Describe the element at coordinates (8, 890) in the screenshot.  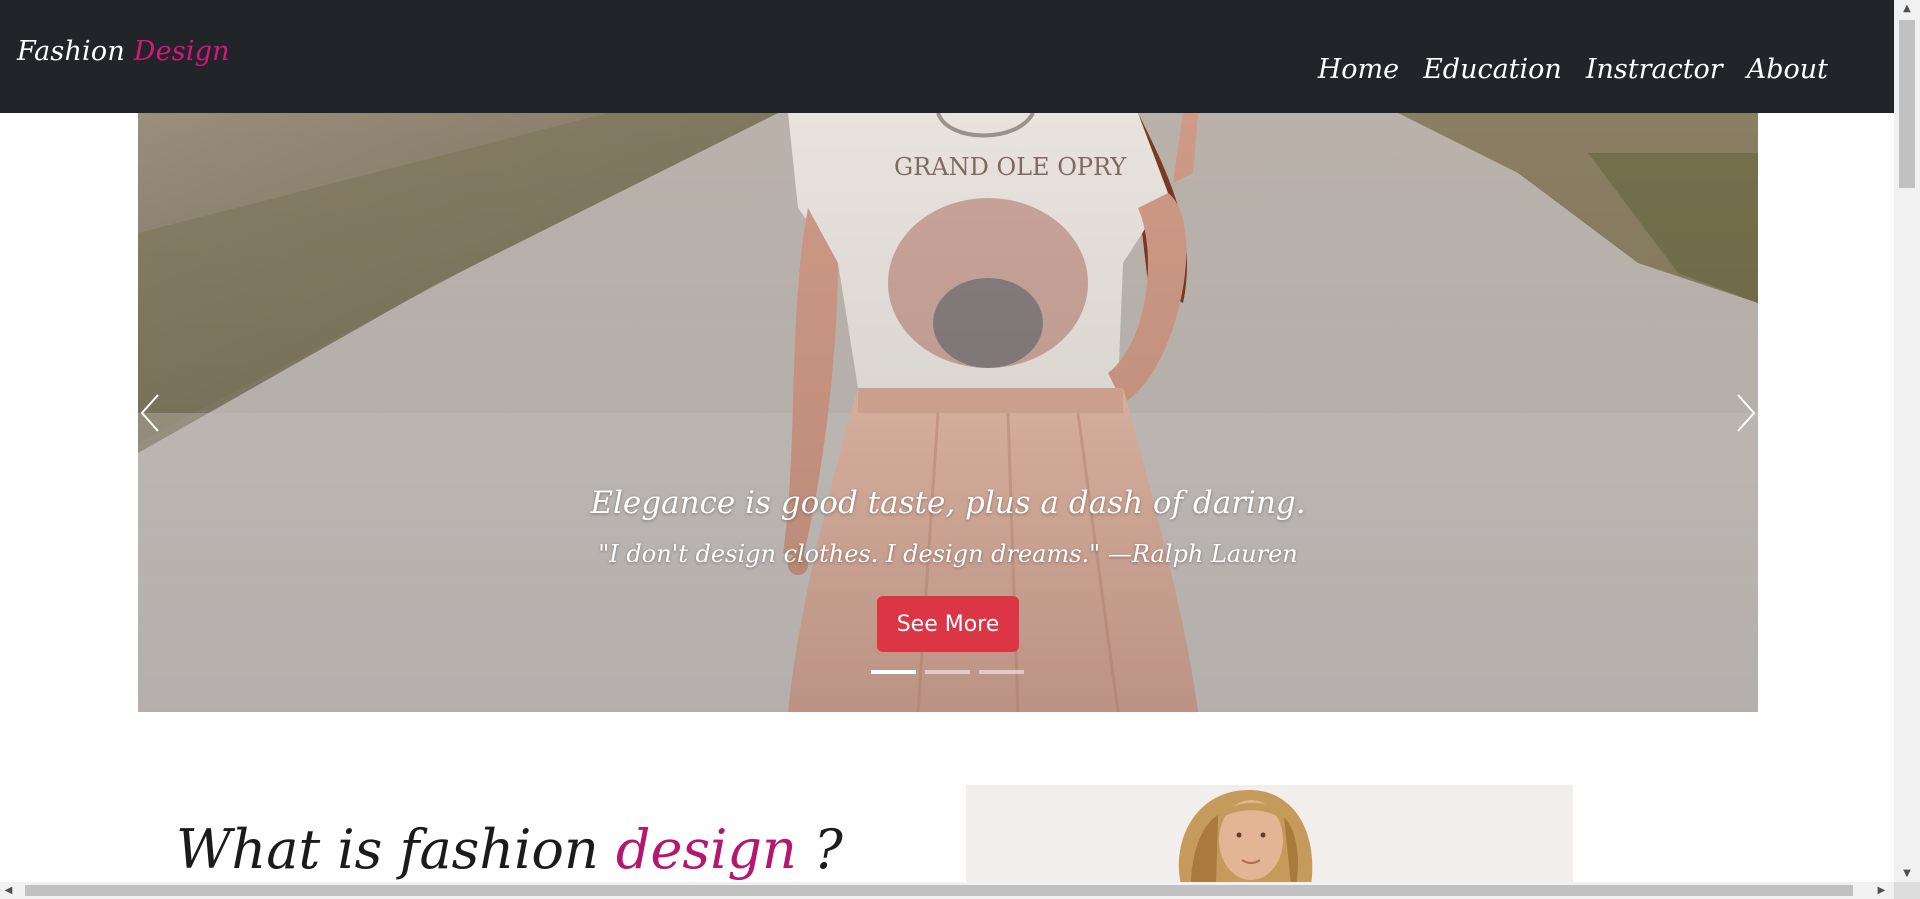
I see `scroll-left-arrow-icon: ◀` at that location.